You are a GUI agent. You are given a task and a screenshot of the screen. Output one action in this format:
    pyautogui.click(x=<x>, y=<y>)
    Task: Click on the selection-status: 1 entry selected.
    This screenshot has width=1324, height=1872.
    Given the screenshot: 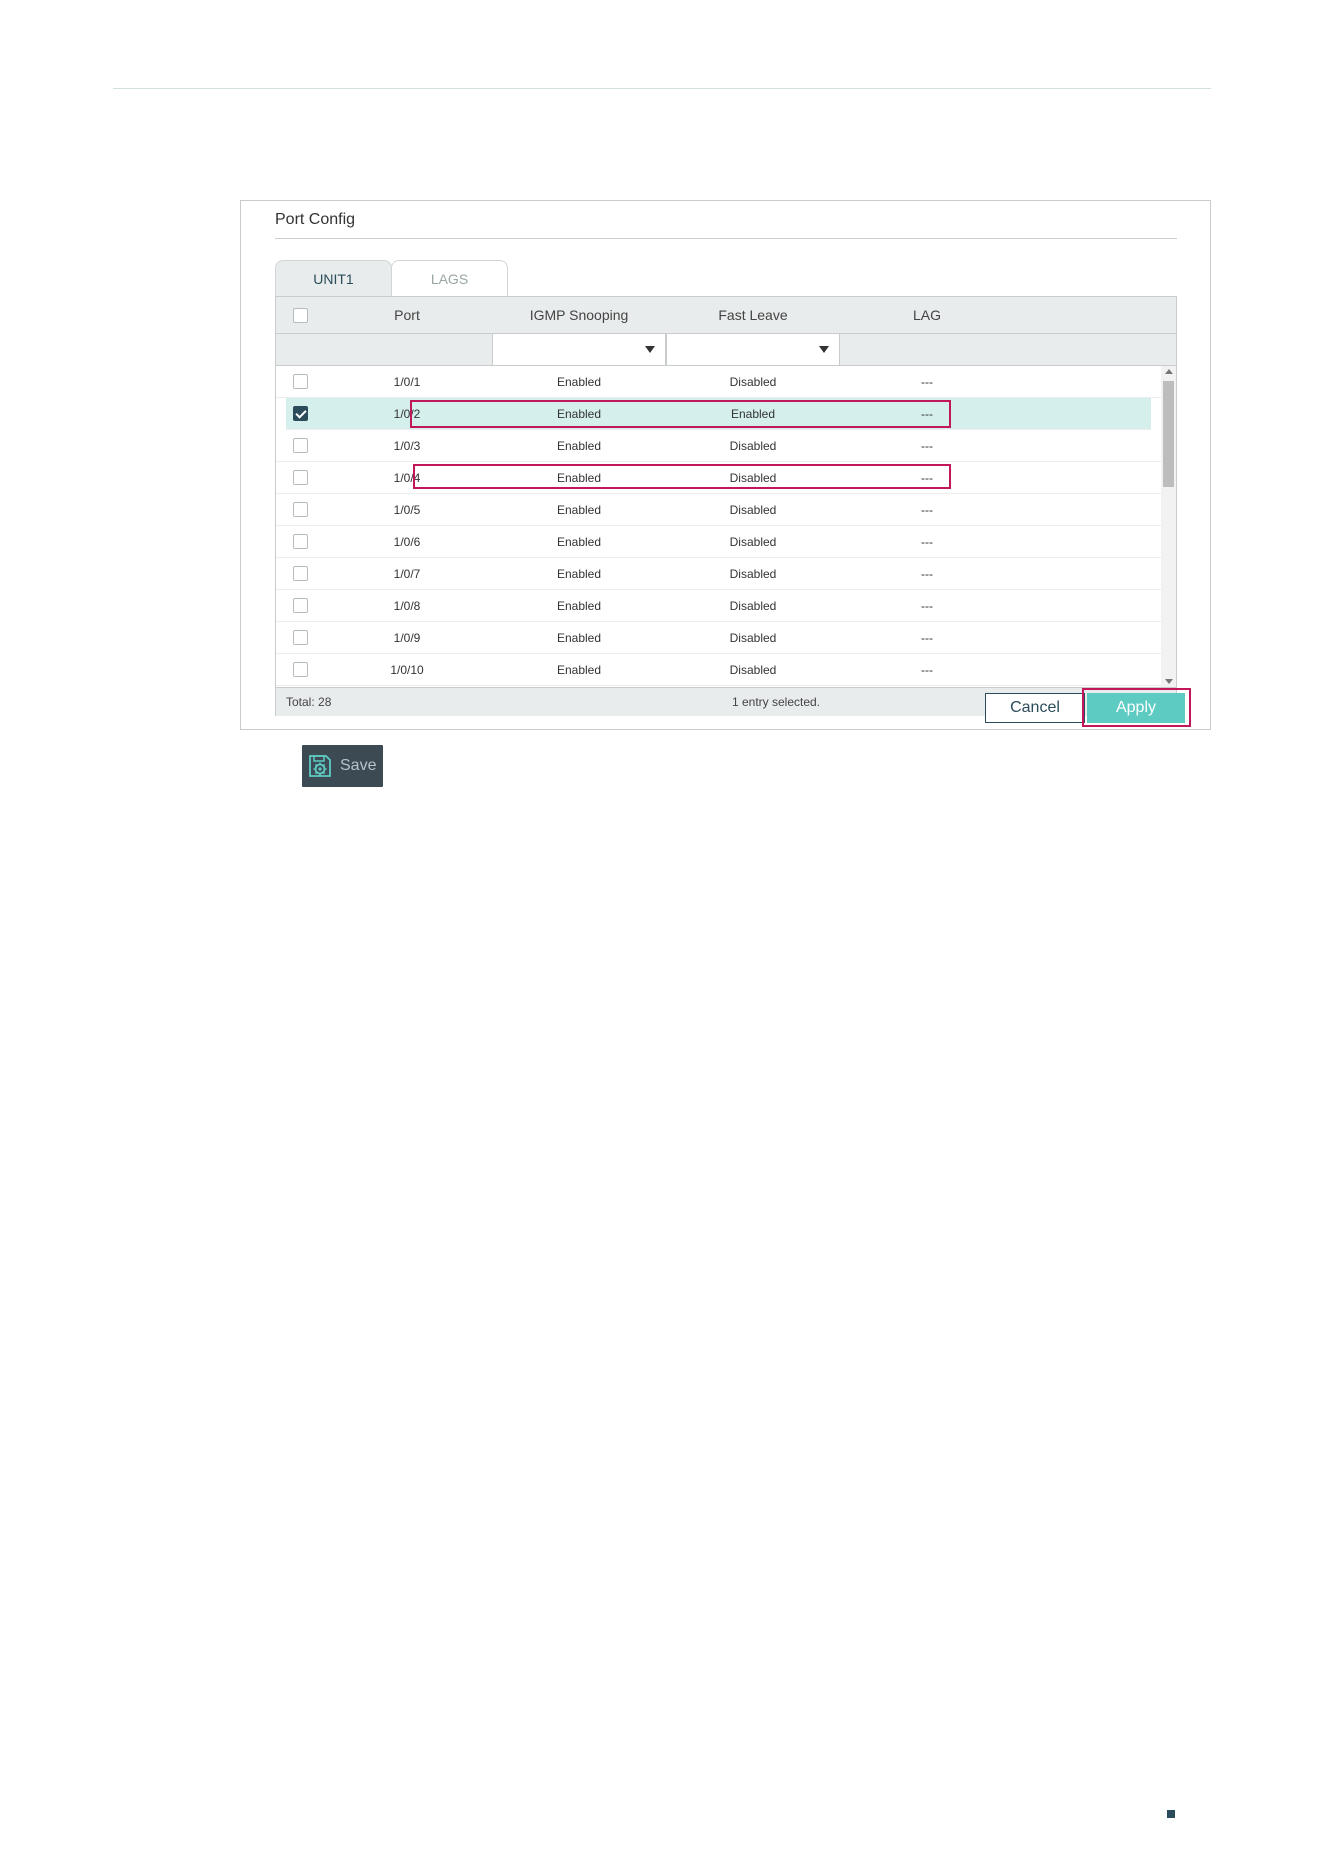 What is the action you would take?
    pyautogui.click(x=776, y=702)
    